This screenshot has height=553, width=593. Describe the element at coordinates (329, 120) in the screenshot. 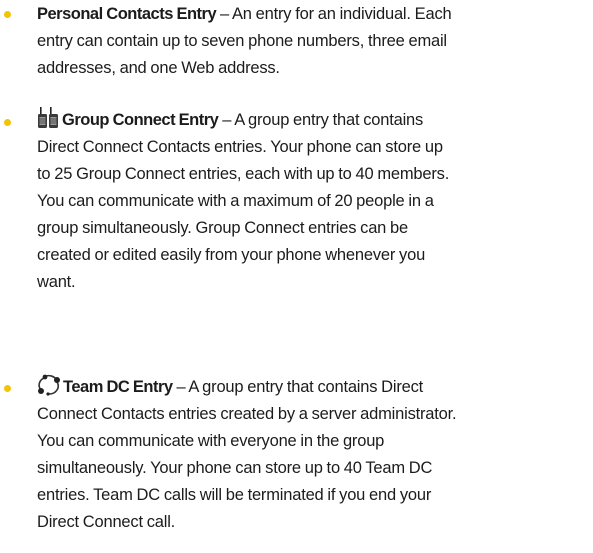

I see `entry-line-text: A group entry that contains` at that location.